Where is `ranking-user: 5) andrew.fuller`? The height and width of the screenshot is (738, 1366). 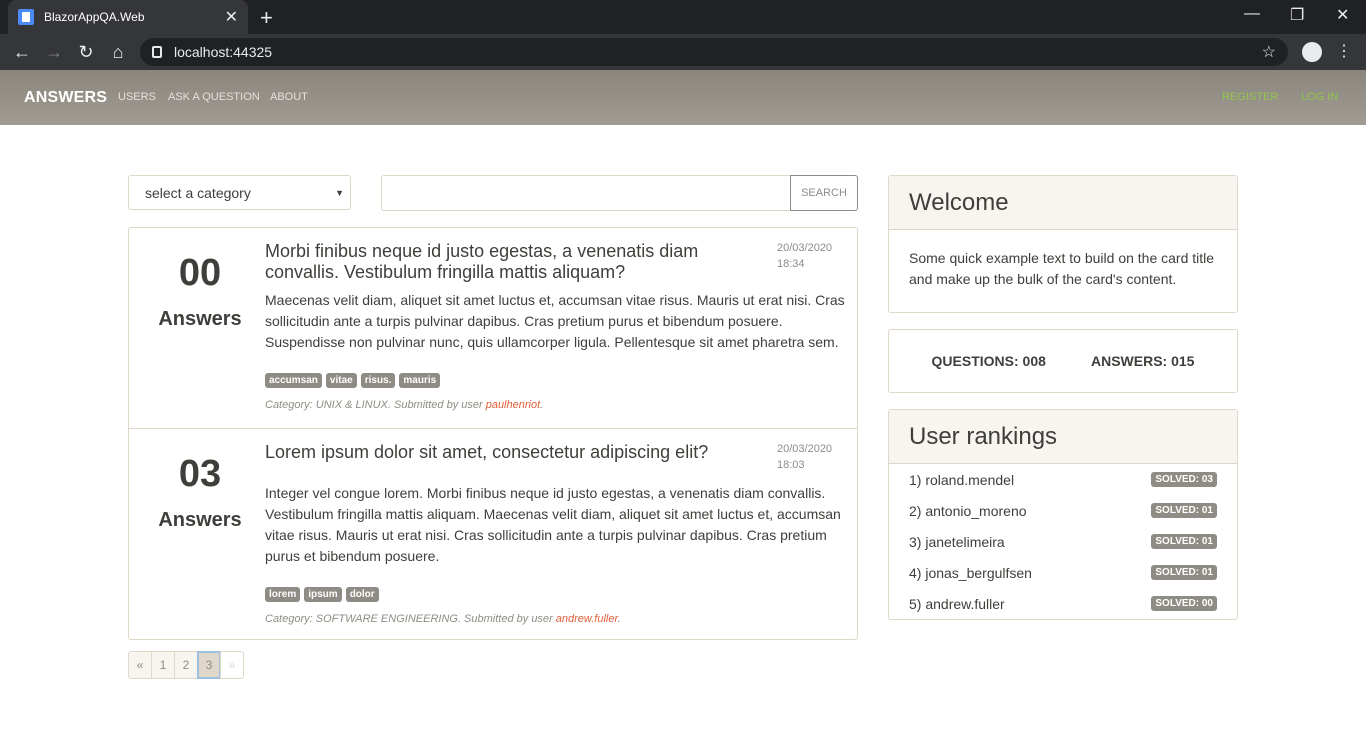
ranking-user: 5) andrew.fuller is located at coordinates (957, 604).